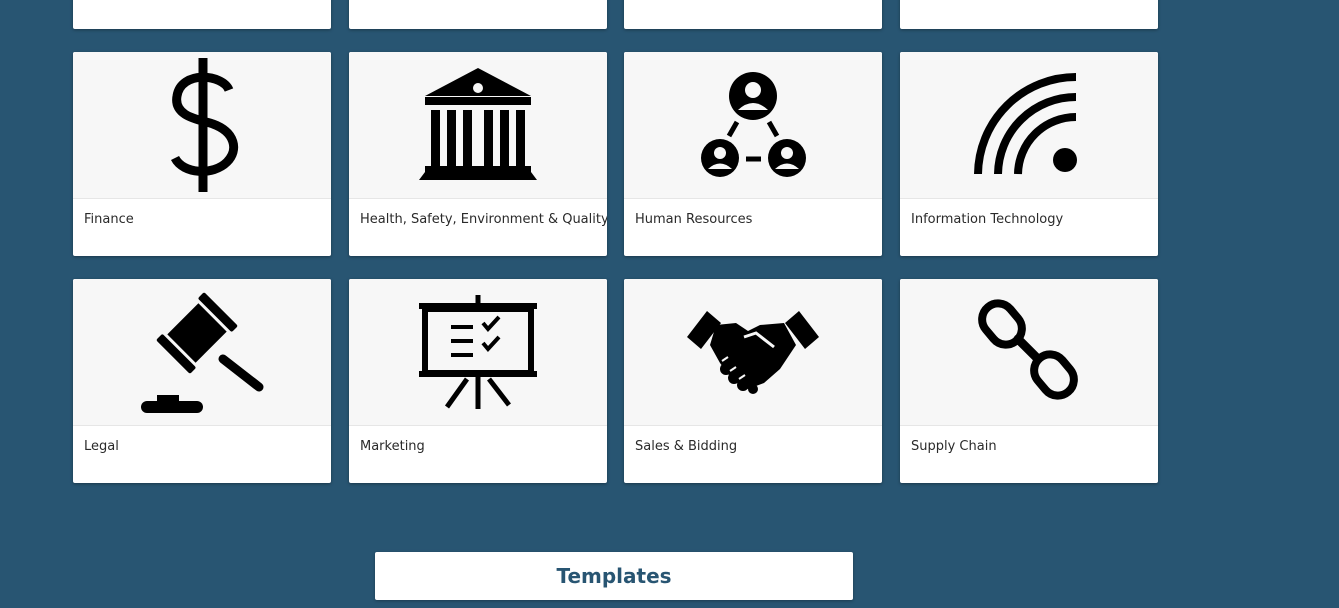  I want to click on category-card-sales-bidding: Sales & Bidding, so click(753, 381).